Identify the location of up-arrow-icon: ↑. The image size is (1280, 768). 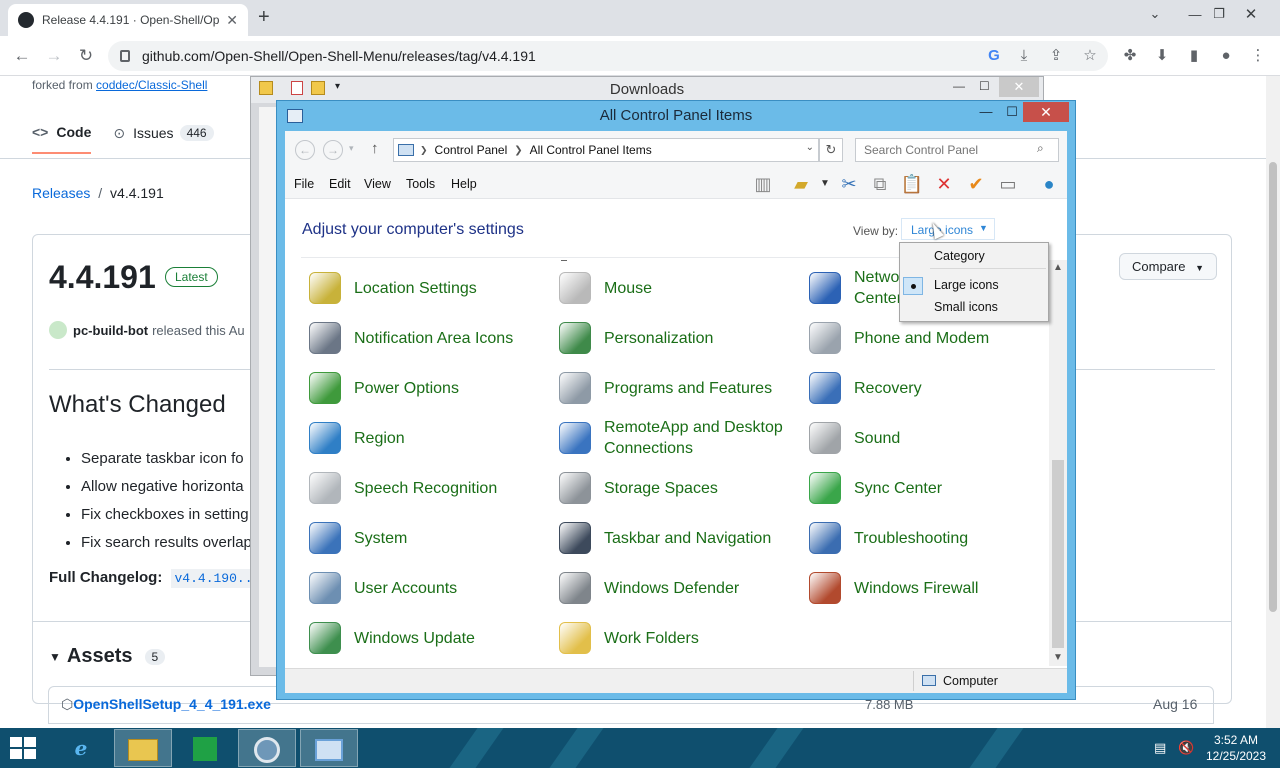
(375, 148).